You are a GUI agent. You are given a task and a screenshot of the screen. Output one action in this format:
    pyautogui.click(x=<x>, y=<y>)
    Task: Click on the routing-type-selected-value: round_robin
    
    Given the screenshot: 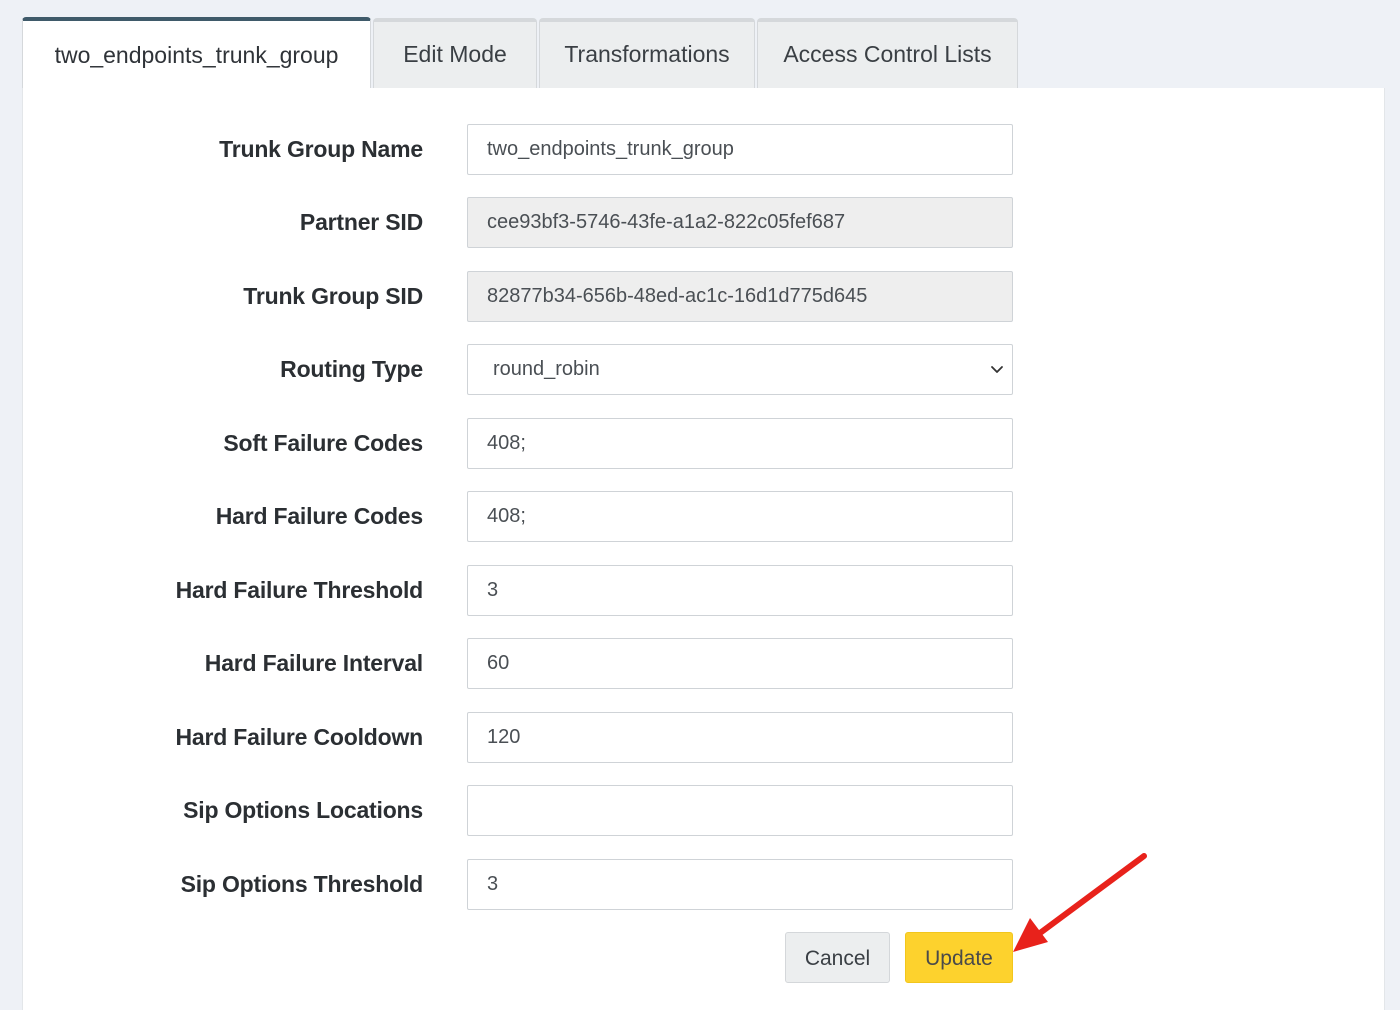 What is the action you would take?
    pyautogui.click(x=546, y=369)
    